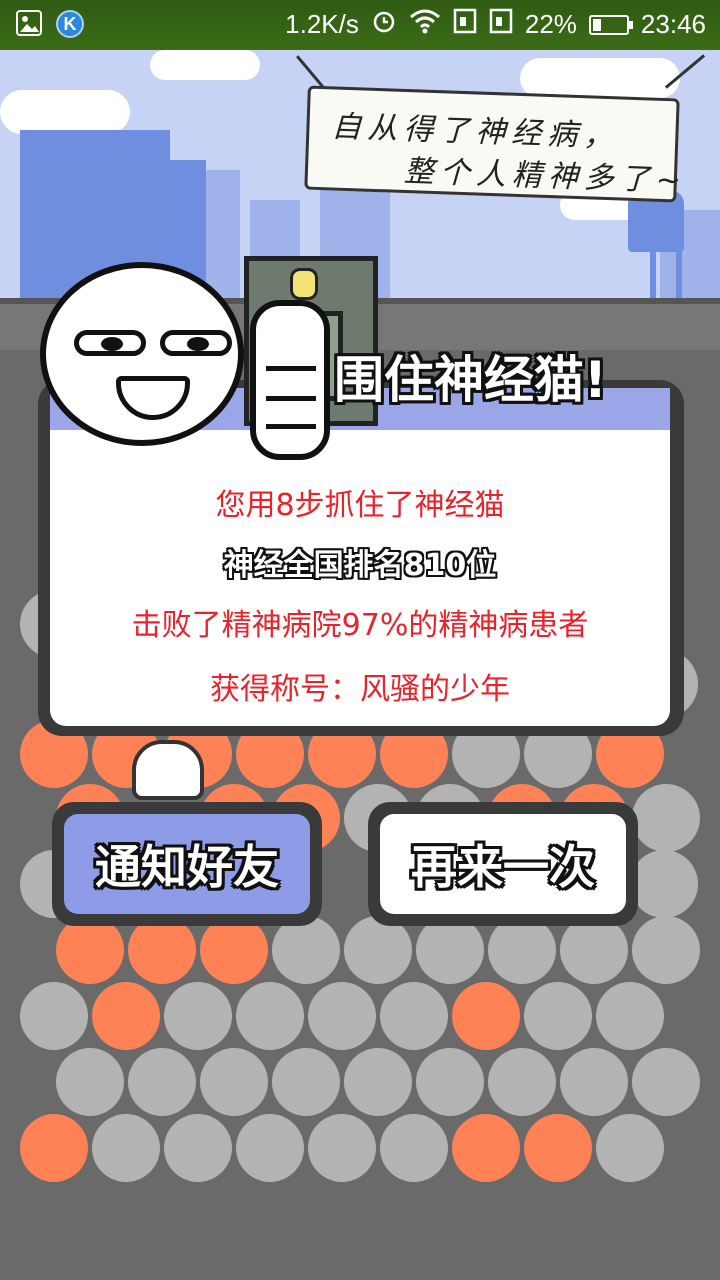 The image size is (720, 1280). What do you see at coordinates (360, 505) in the screenshot?
I see `steps-text: 您用8步抓住了神经猫` at bounding box center [360, 505].